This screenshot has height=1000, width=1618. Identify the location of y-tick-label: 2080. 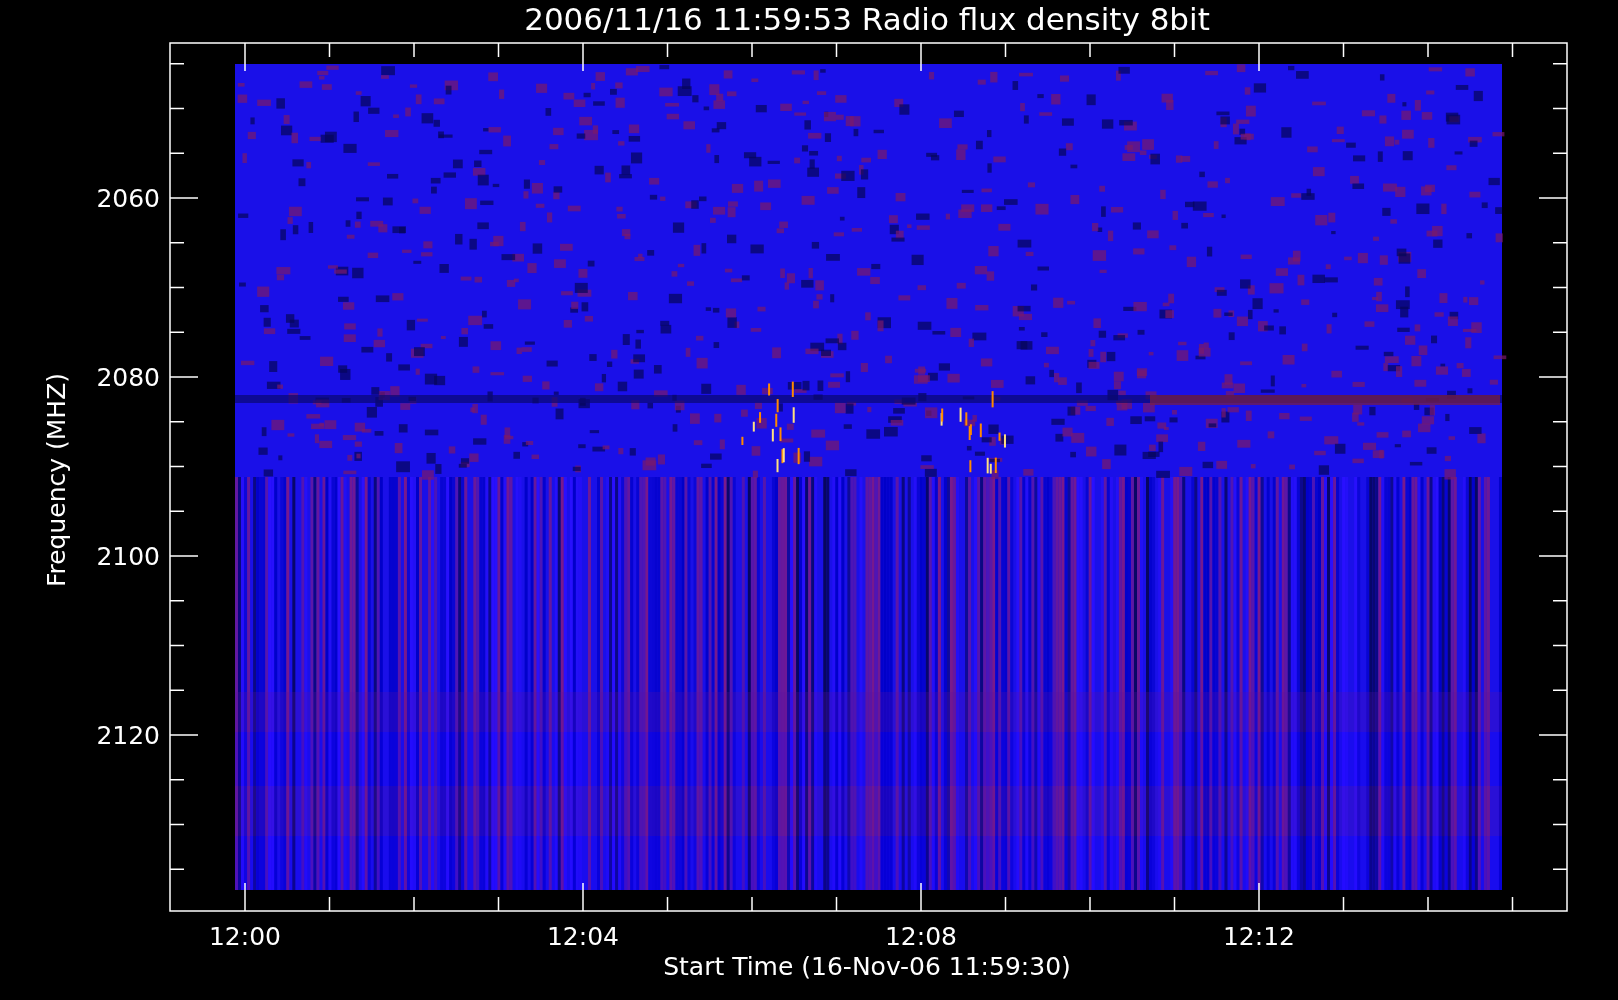
(128, 377).